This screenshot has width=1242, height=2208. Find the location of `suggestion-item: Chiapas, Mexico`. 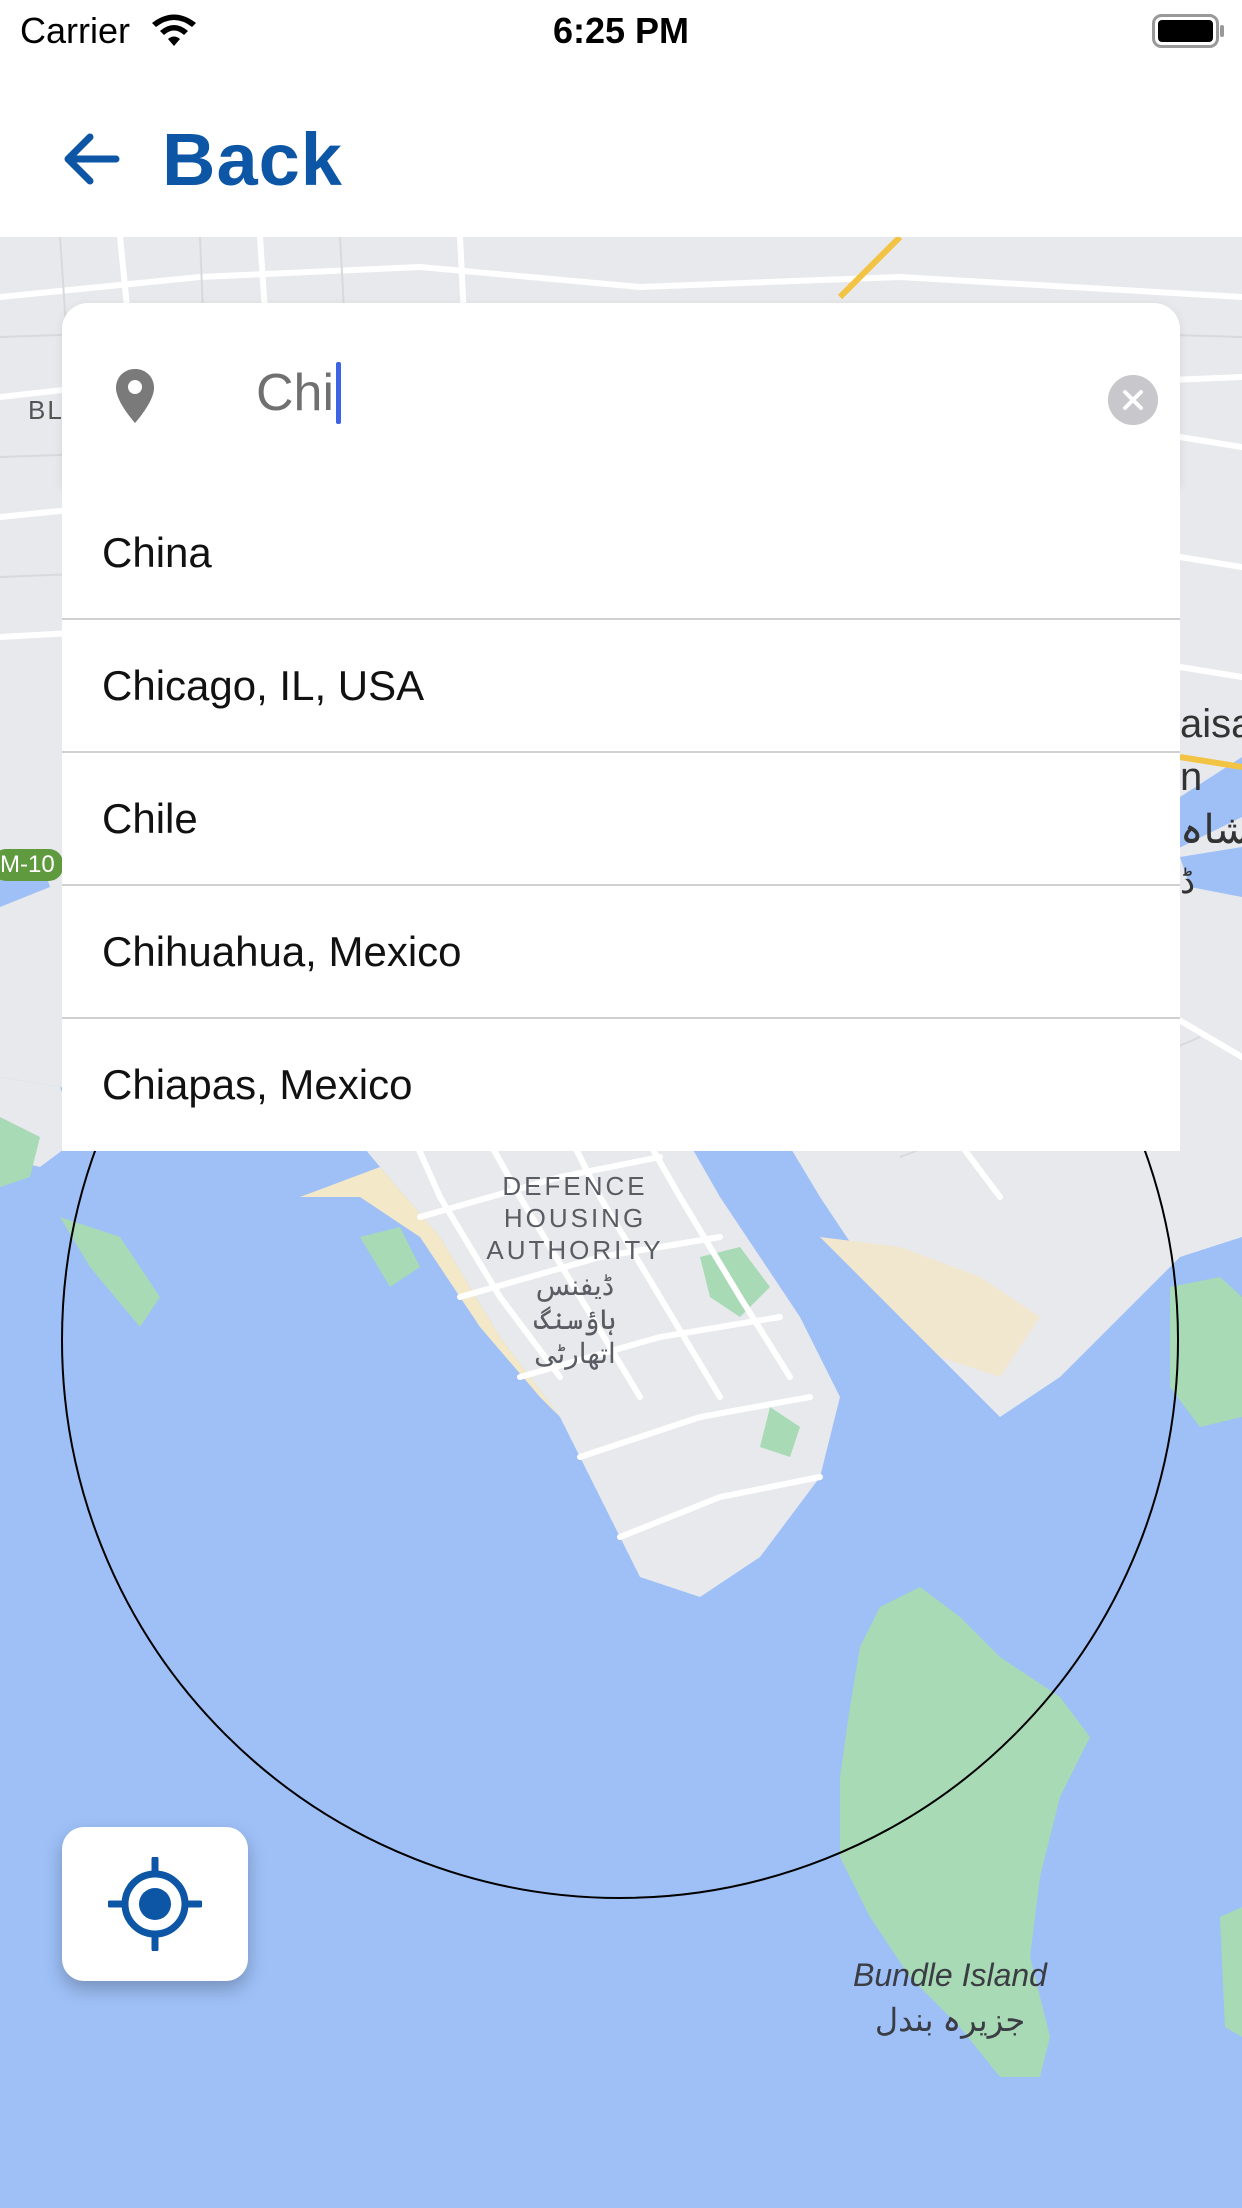

suggestion-item: Chiapas, Mexico is located at coordinates (621, 1085).